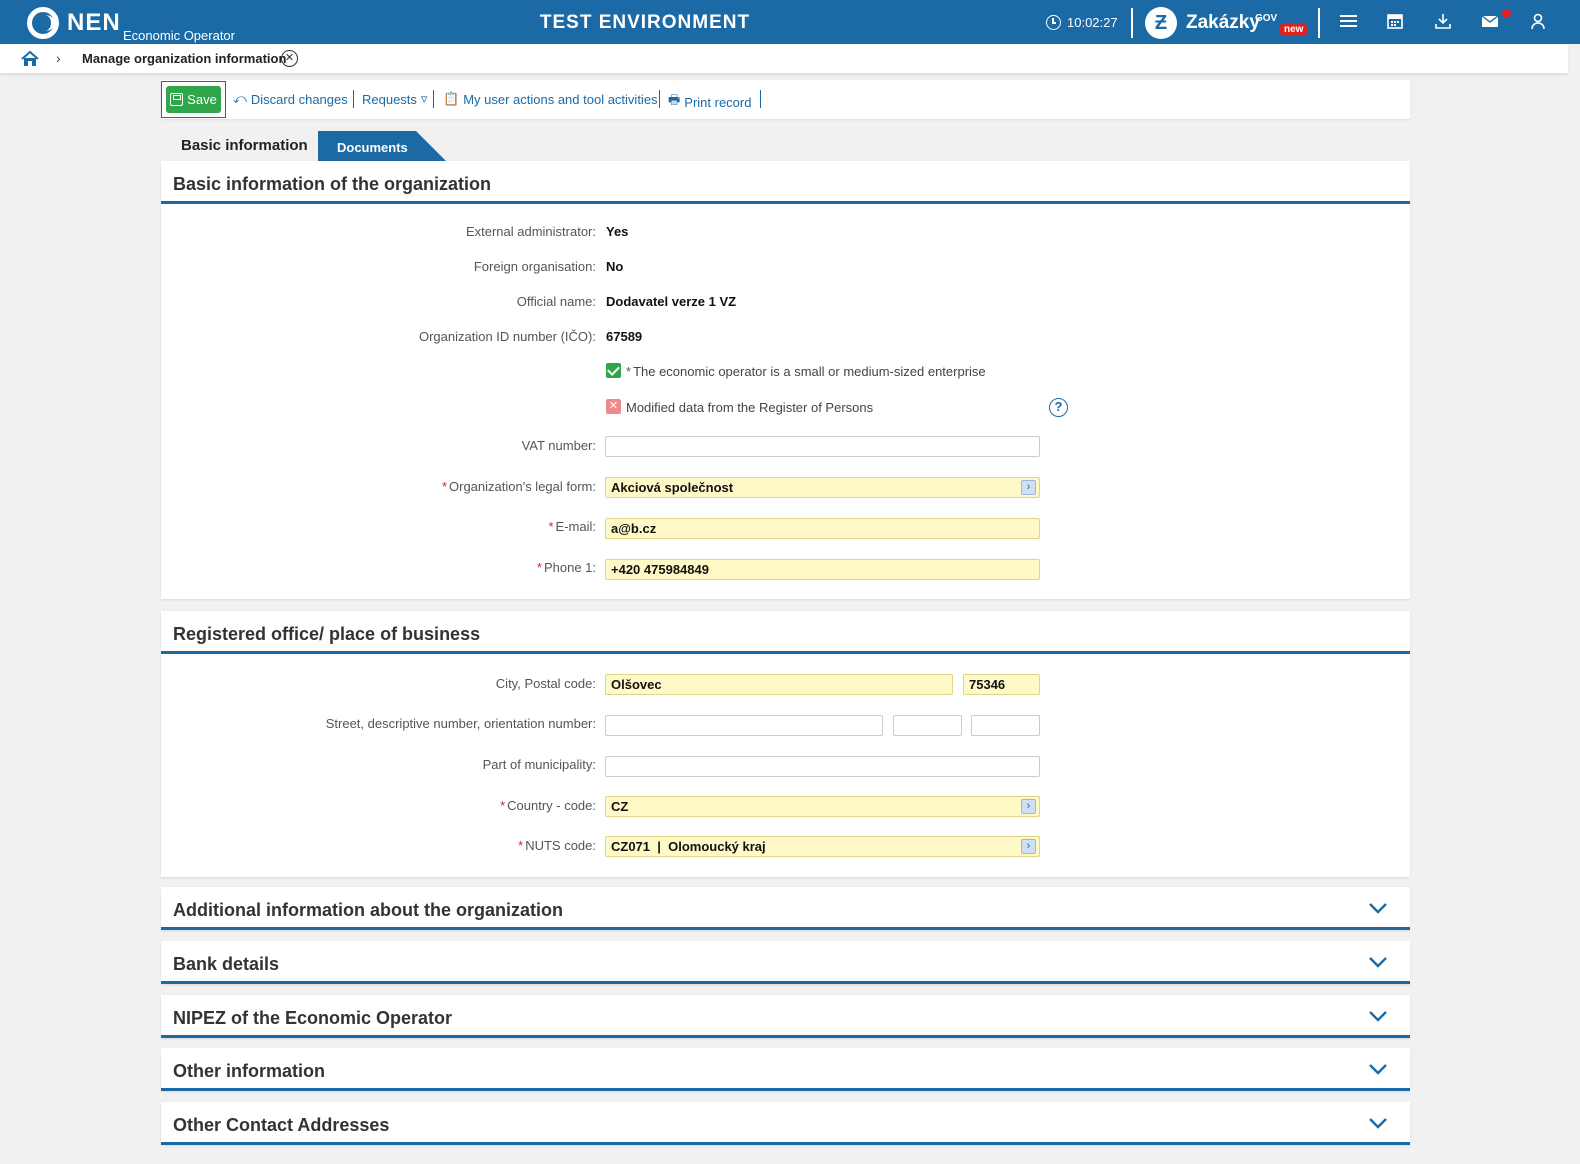 The height and width of the screenshot is (1164, 1580). I want to click on official-name-value: Dodavatel verze 1 VZ, so click(671, 301).